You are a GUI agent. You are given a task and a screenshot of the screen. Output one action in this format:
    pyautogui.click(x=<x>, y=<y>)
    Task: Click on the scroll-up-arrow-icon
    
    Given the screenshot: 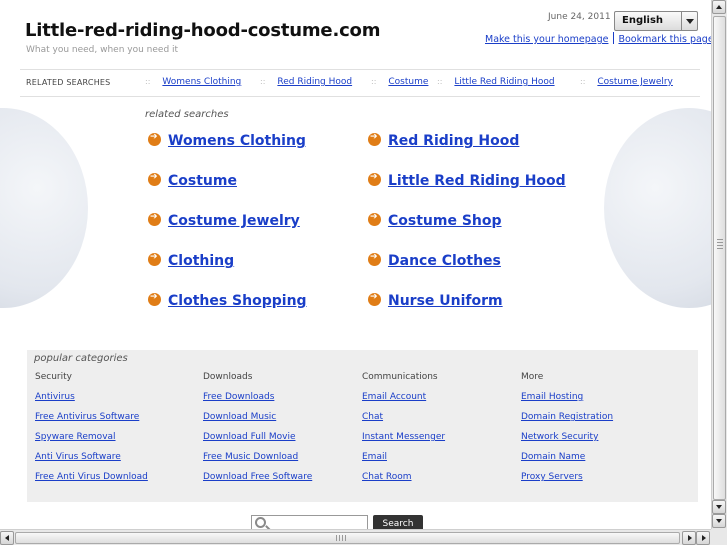 What is the action you would take?
    pyautogui.click(x=719, y=7)
    